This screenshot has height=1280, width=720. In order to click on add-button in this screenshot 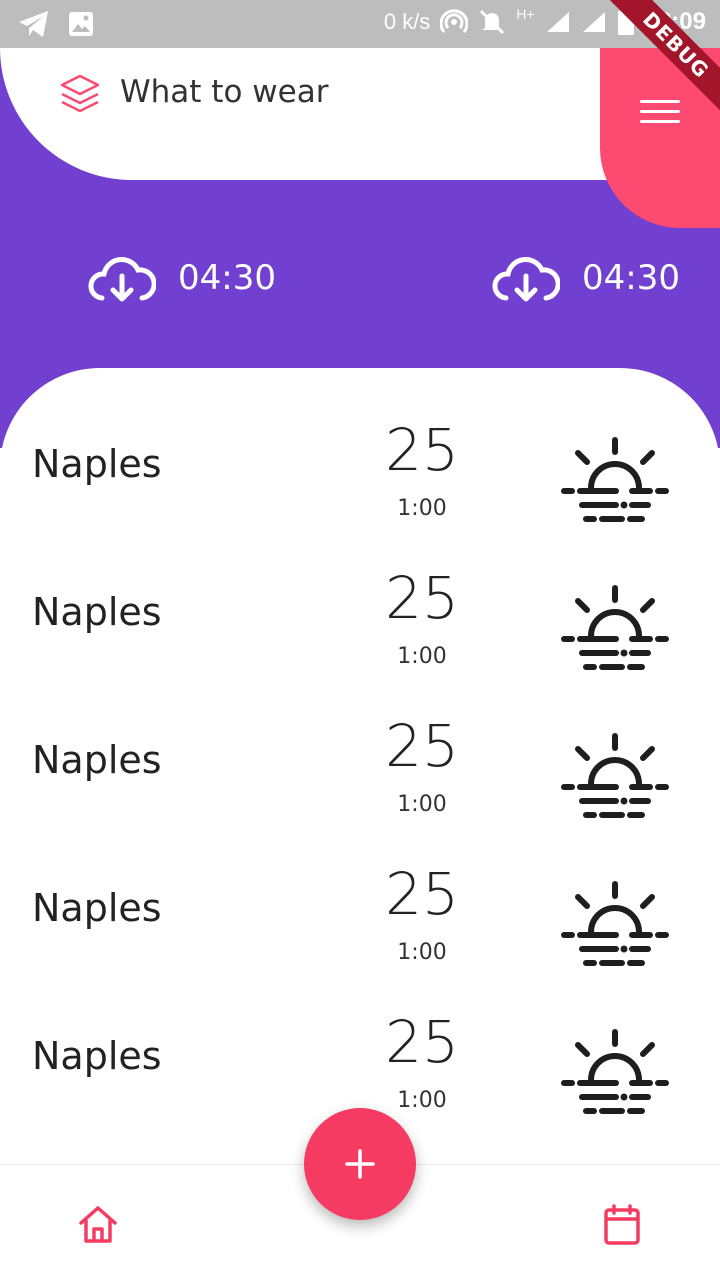, I will do `click(360, 1164)`.